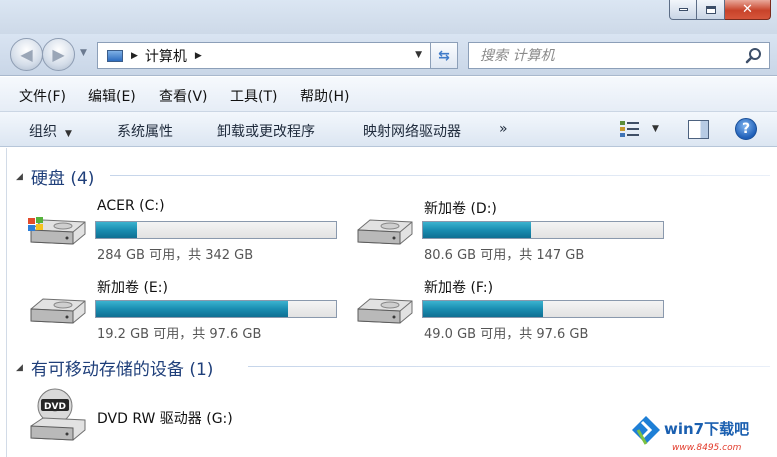 Image resolution: width=777 pixels, height=457 pixels. What do you see at coordinates (165, 419) in the screenshot?
I see `dvd-drive-label: DVD RW 驱动器 (G:)` at bounding box center [165, 419].